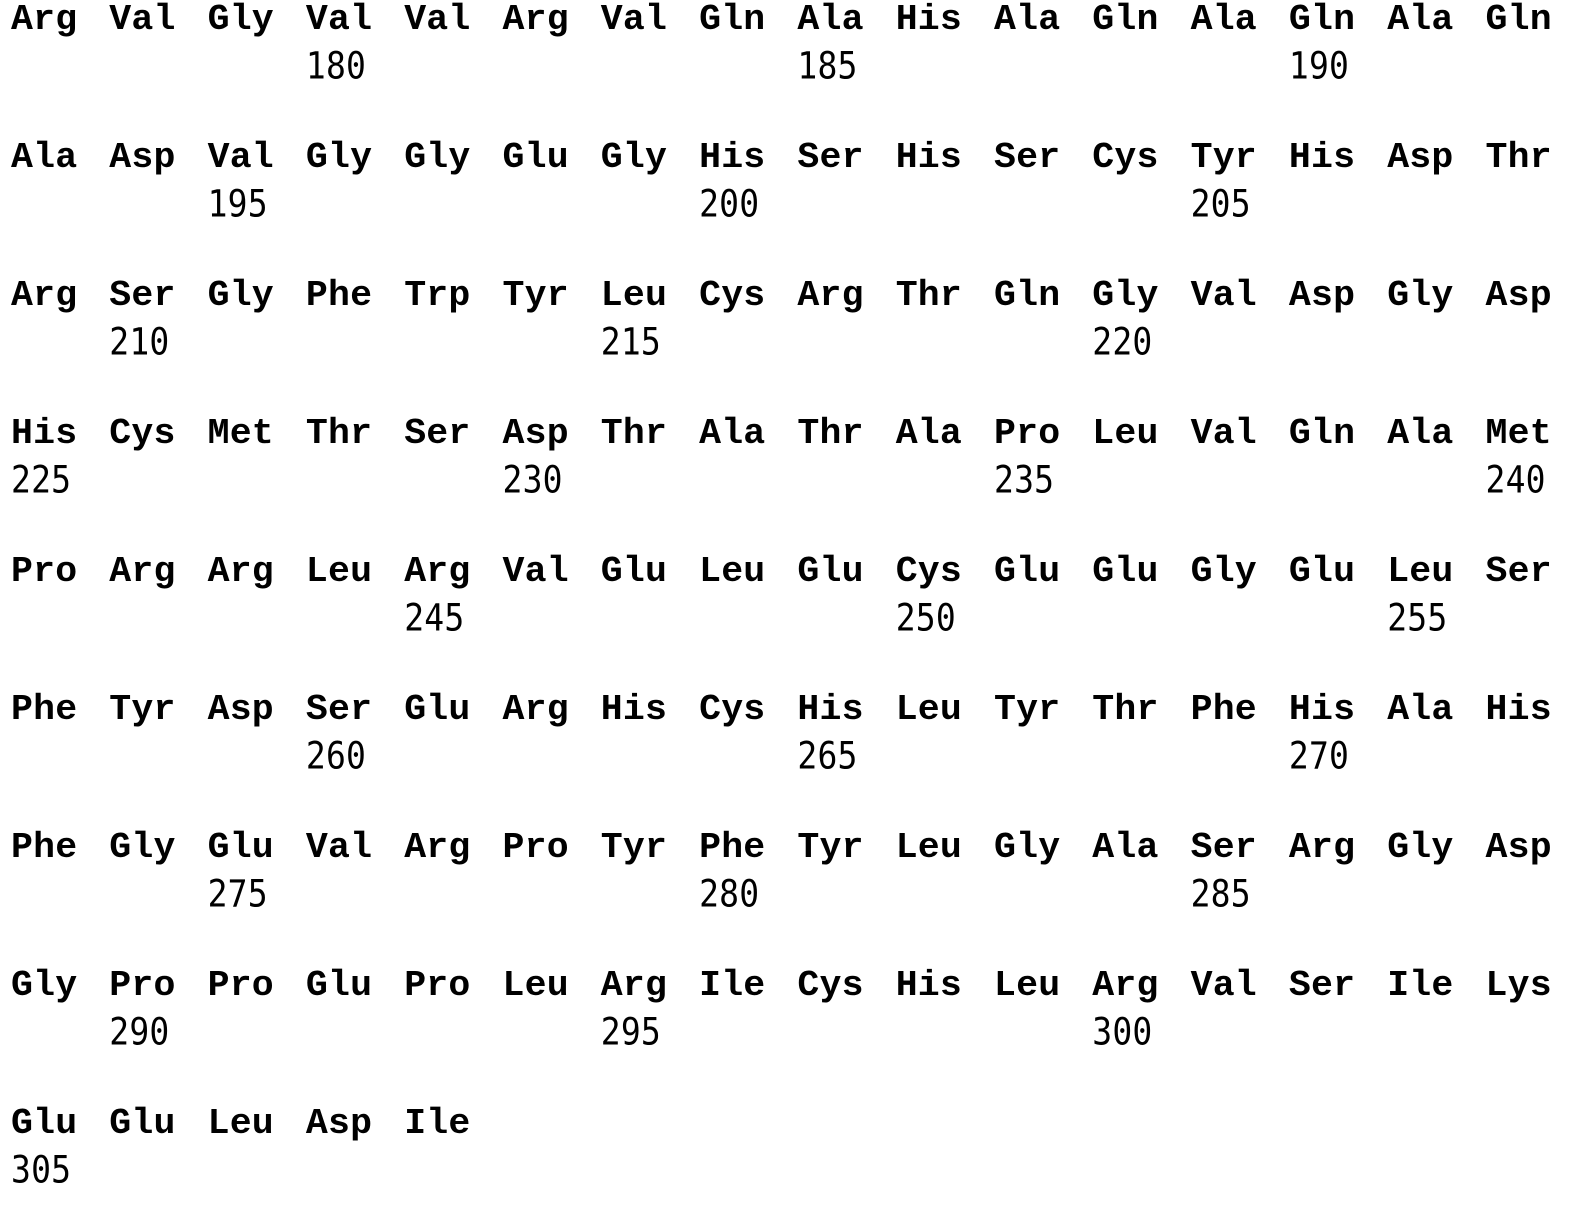 Image resolution: width=1594 pixels, height=1214 pixels. Describe the element at coordinates (797, 756) in the screenshot. I see `position-number-row: 260 265 270` at that location.